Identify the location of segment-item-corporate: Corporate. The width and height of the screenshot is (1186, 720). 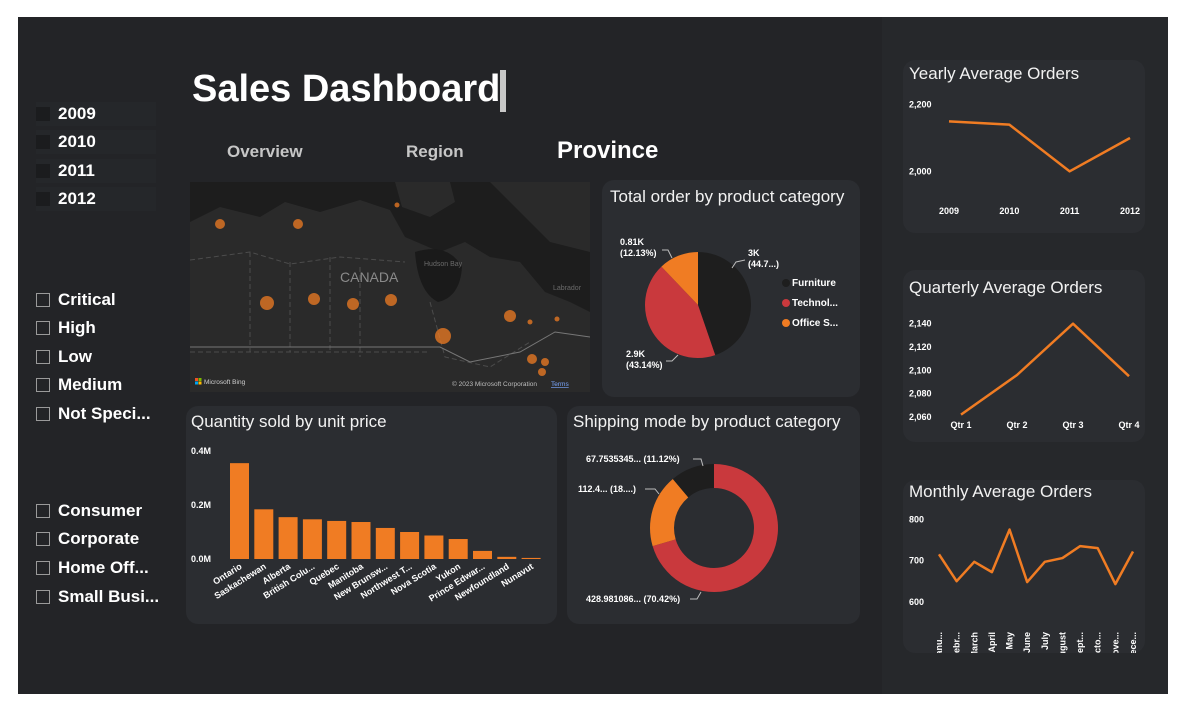
(87, 539).